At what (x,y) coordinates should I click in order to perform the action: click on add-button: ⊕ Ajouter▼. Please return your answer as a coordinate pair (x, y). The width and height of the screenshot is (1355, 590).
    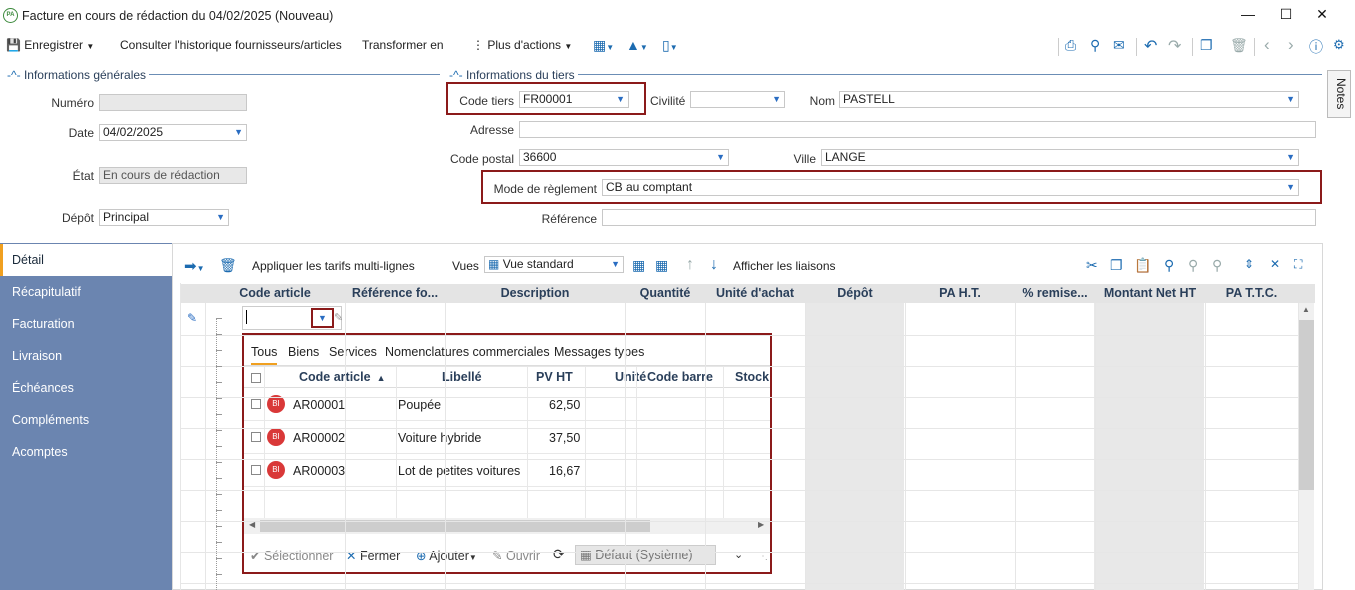
    Looking at the image, I should click on (446, 555).